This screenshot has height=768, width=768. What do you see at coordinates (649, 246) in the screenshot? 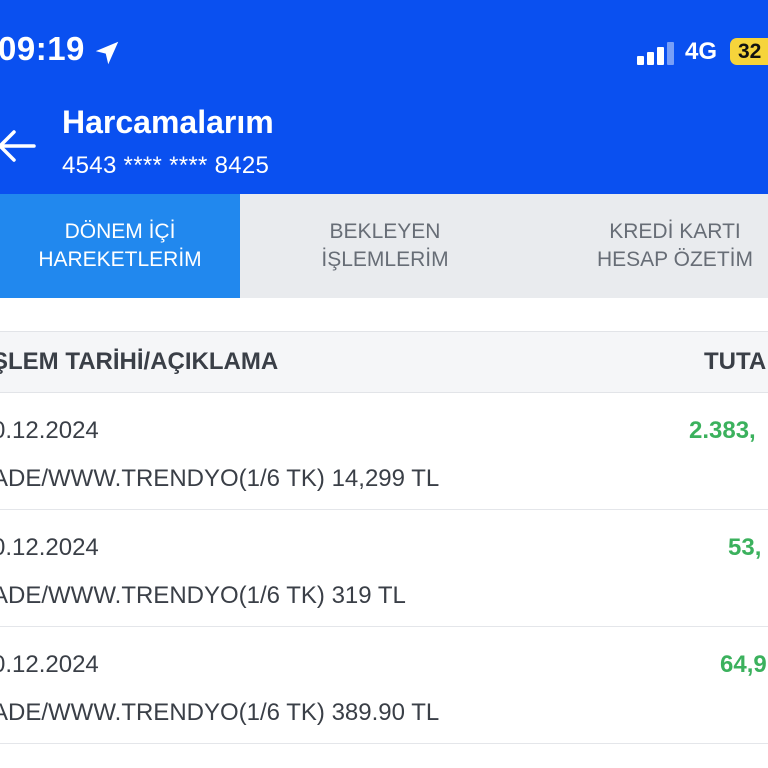
I see `tab-card-statement: KREDİ KARTI HESAP ÖZETİM` at bounding box center [649, 246].